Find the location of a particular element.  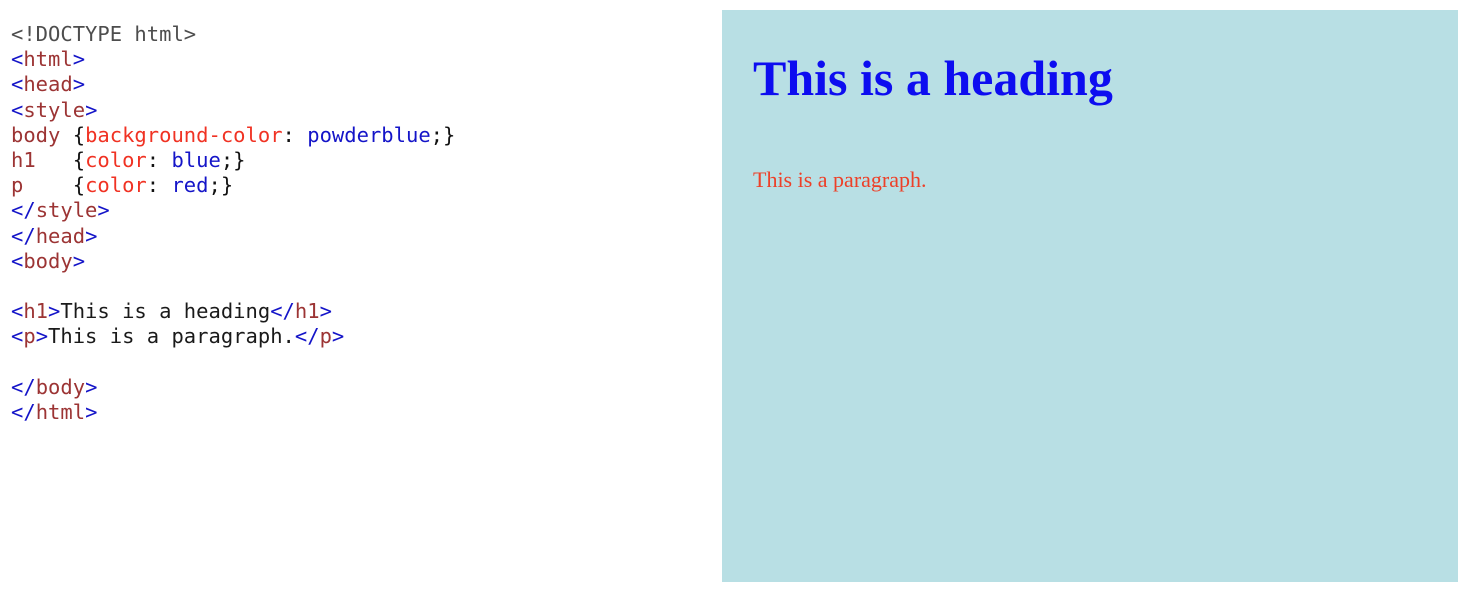

line-css-h1: h1 {color: blue;} is located at coordinates (233, 160).